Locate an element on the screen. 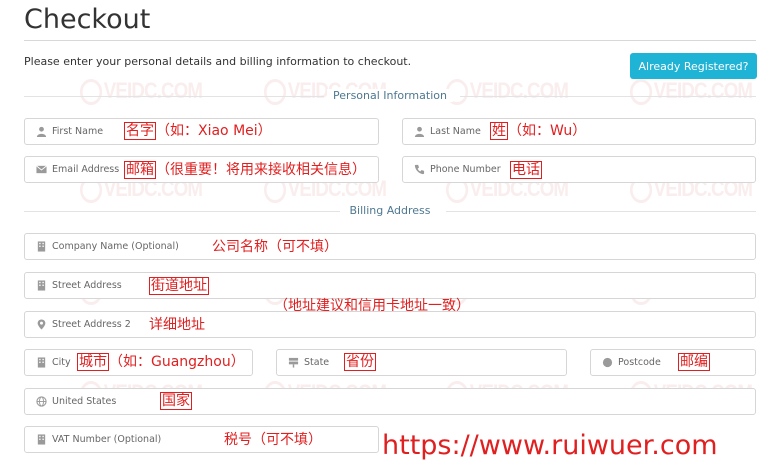 This screenshot has height=472, width=780. annotation-company: 公司名称（可不填） is located at coordinates (275, 247).